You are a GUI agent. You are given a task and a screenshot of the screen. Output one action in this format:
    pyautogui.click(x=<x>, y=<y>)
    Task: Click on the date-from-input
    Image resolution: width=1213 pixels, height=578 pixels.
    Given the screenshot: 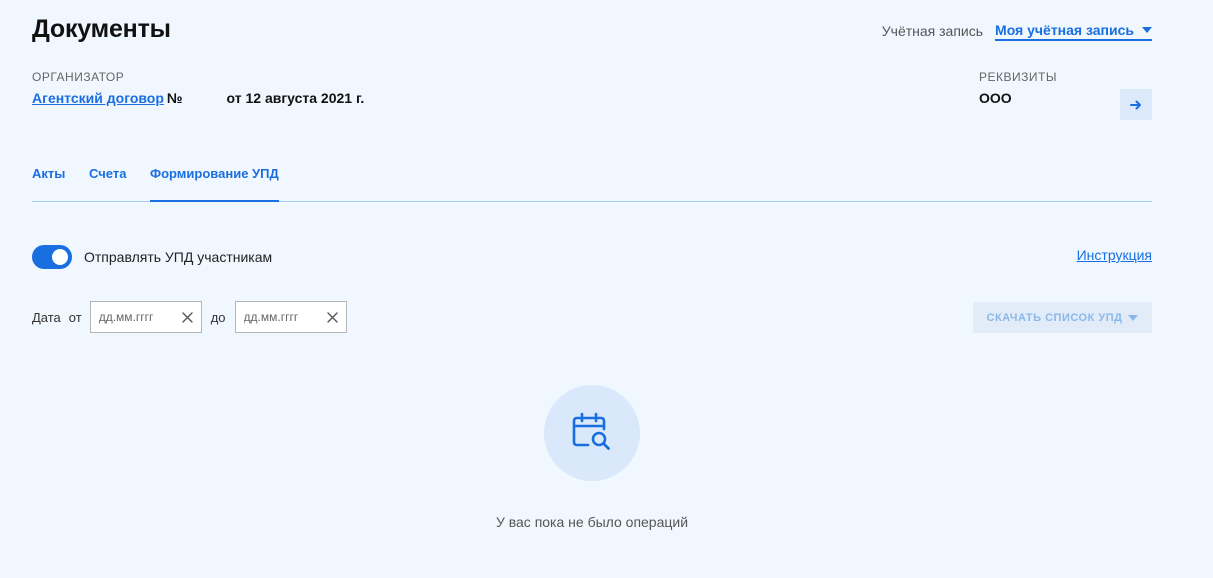 What is the action you would take?
    pyautogui.click(x=137, y=317)
    